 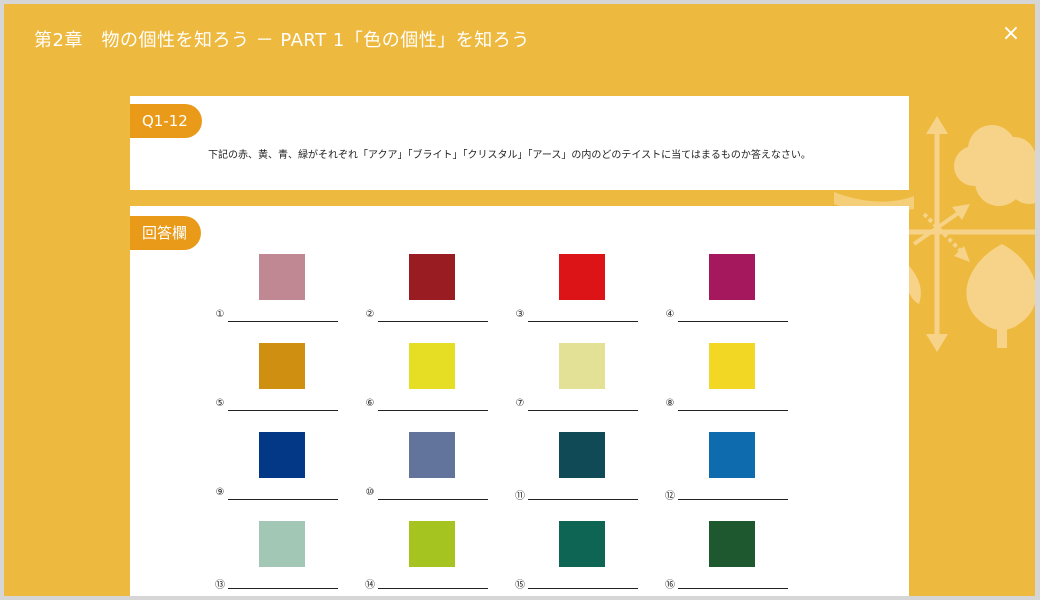 What do you see at coordinates (370, 403) in the screenshot?
I see `item-number: ⑥` at bounding box center [370, 403].